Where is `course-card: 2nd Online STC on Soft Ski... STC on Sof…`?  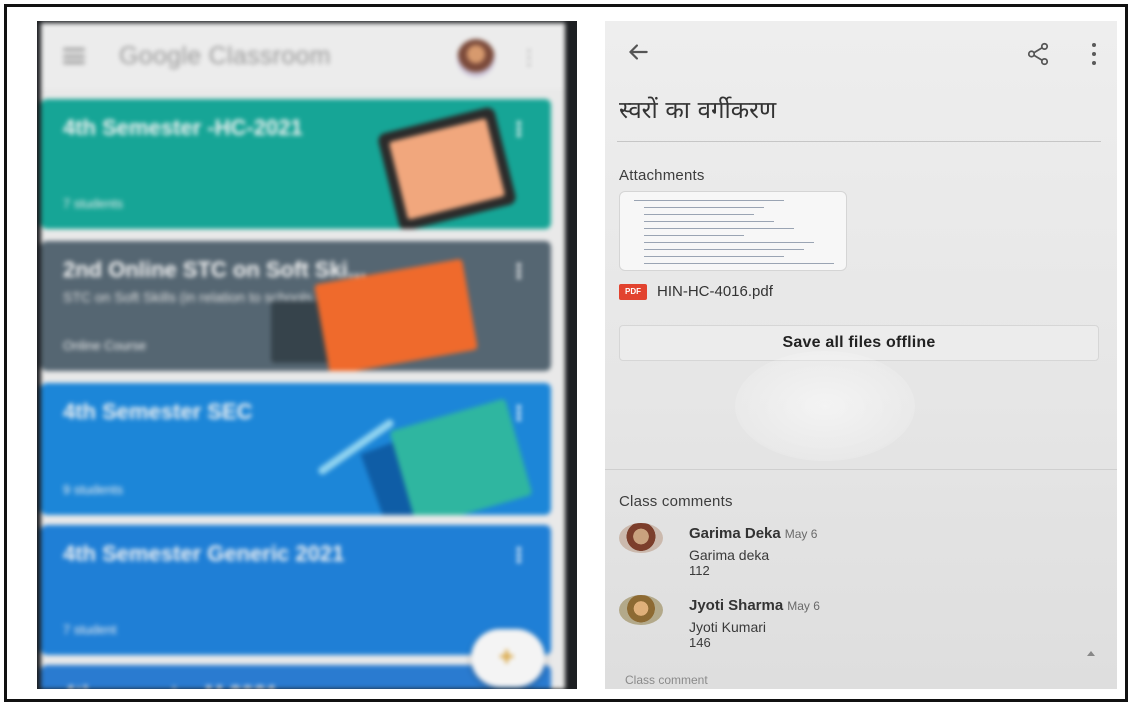 course-card: 2nd Online STC on Soft Ski... STC on Sof… is located at coordinates (296, 306).